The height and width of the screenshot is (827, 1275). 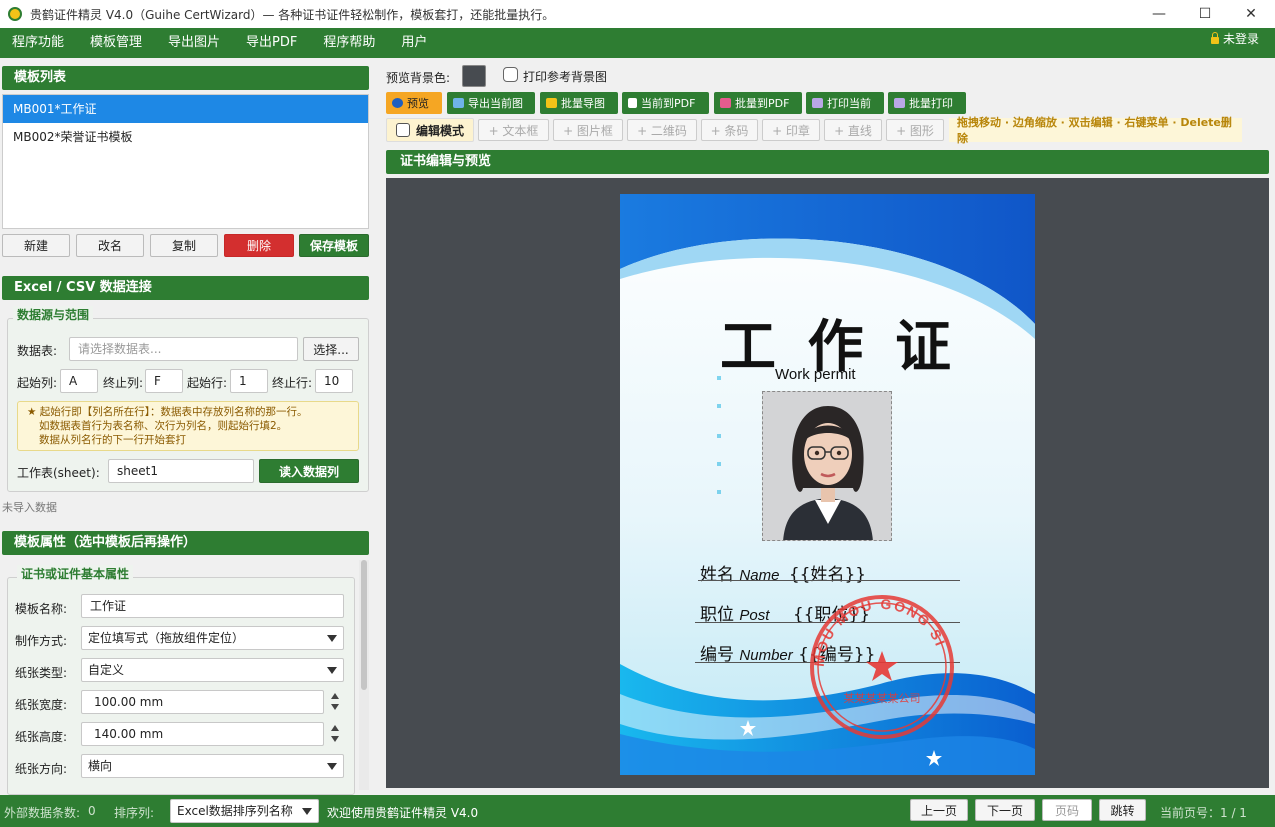 I want to click on paper-width-stepper, so click(x=336, y=702).